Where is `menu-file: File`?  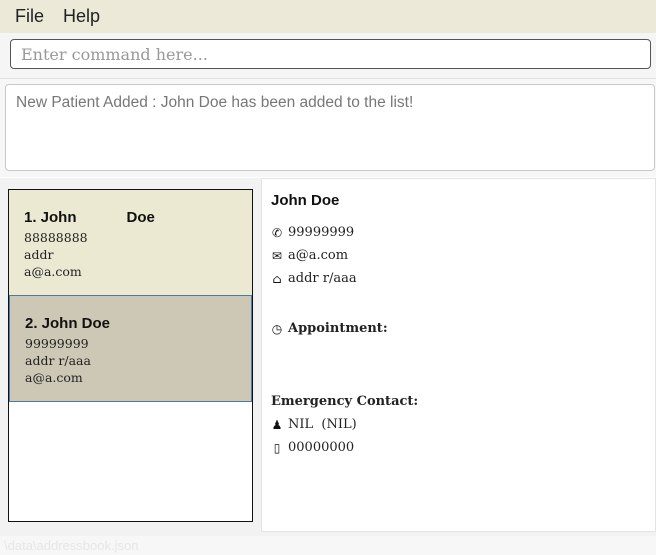 menu-file: File is located at coordinates (25, 16).